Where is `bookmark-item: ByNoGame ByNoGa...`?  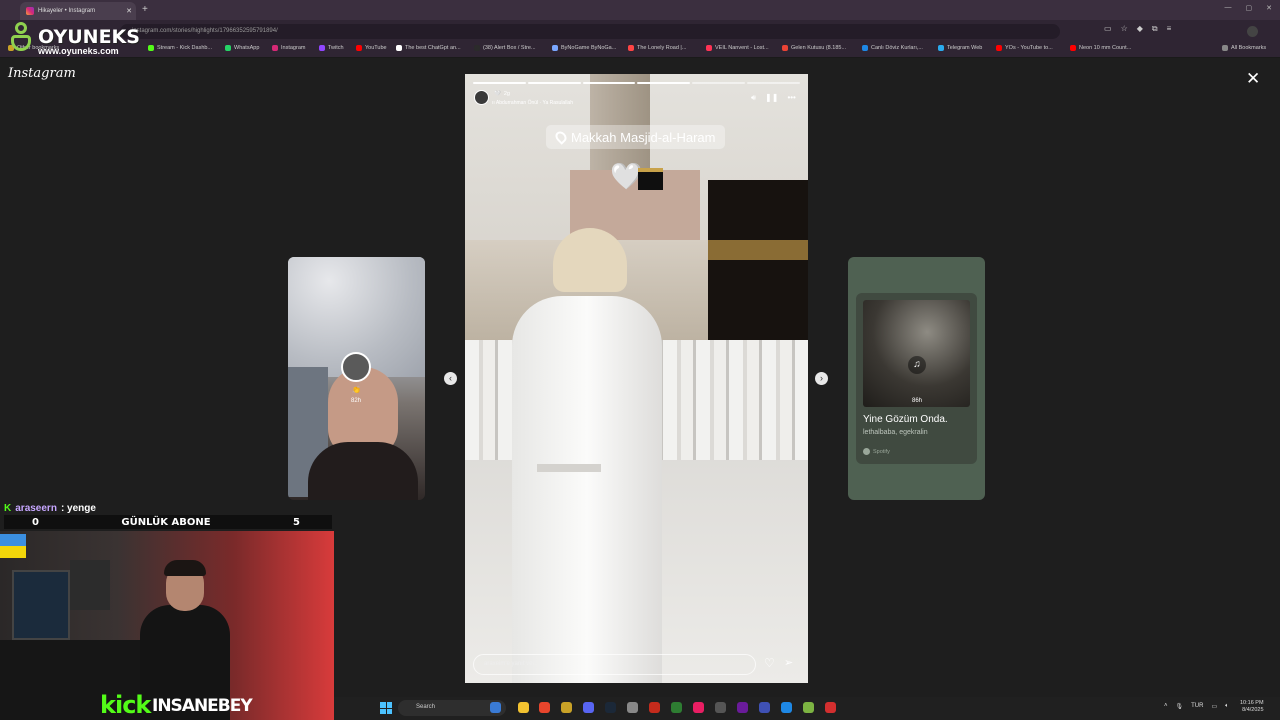
bookmark-item: ByNoGame ByNoGa... is located at coordinates (584, 48).